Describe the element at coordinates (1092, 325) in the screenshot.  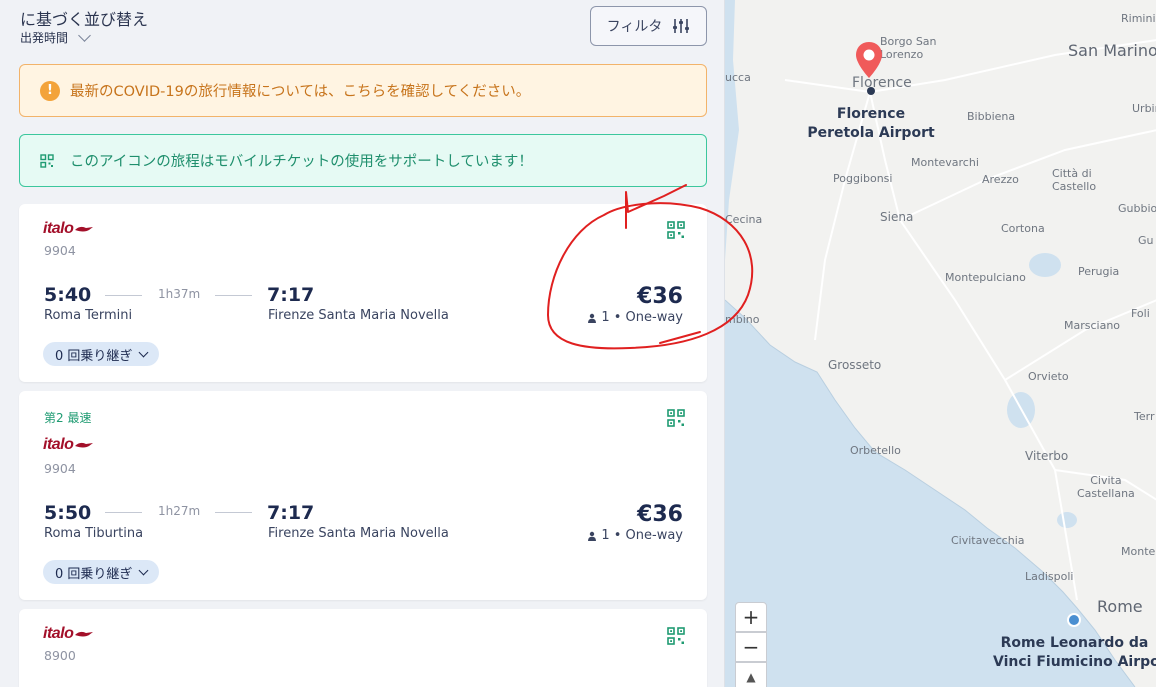
I see `map-label-marsciano: Marsciano` at that location.